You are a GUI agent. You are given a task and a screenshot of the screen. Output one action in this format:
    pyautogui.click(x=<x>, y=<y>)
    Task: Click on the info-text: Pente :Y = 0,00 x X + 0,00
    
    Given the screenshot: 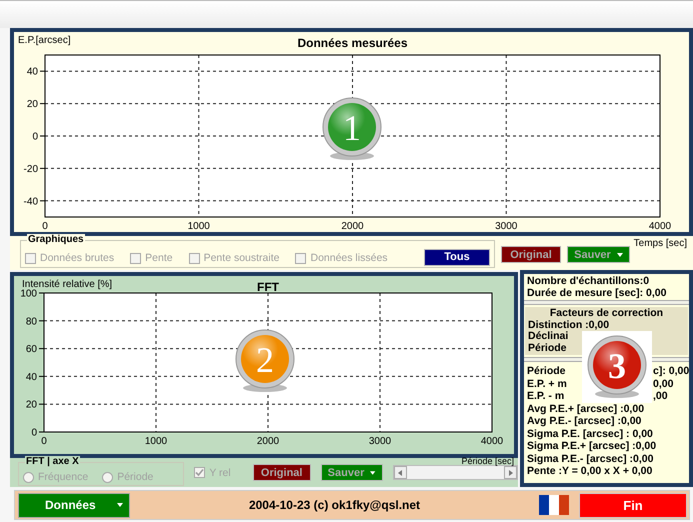 What is the action you would take?
    pyautogui.click(x=589, y=471)
    